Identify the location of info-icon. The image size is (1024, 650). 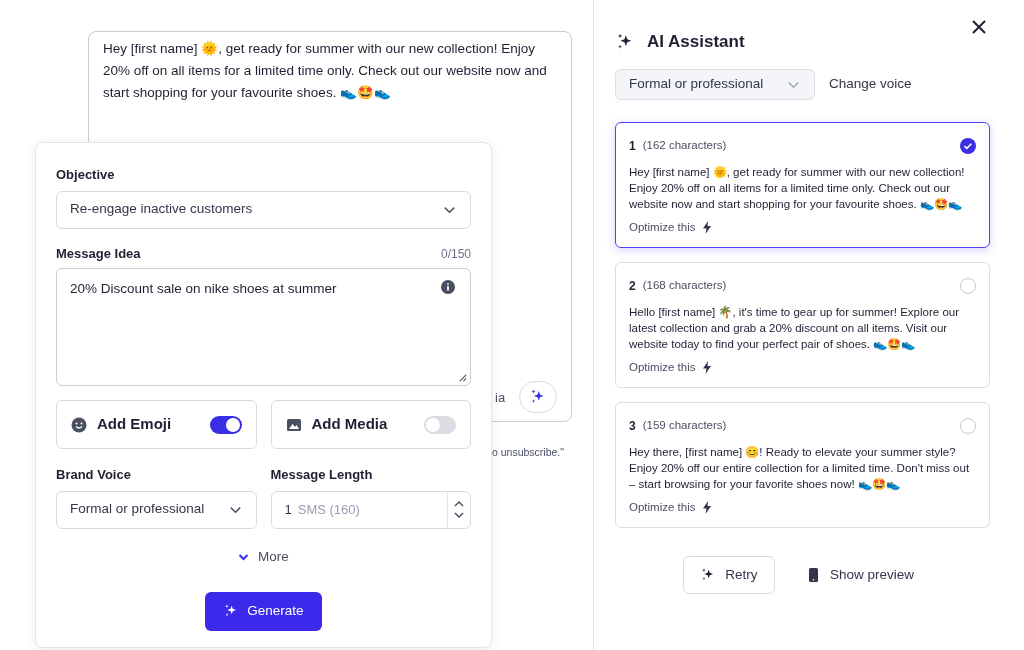
(448, 287).